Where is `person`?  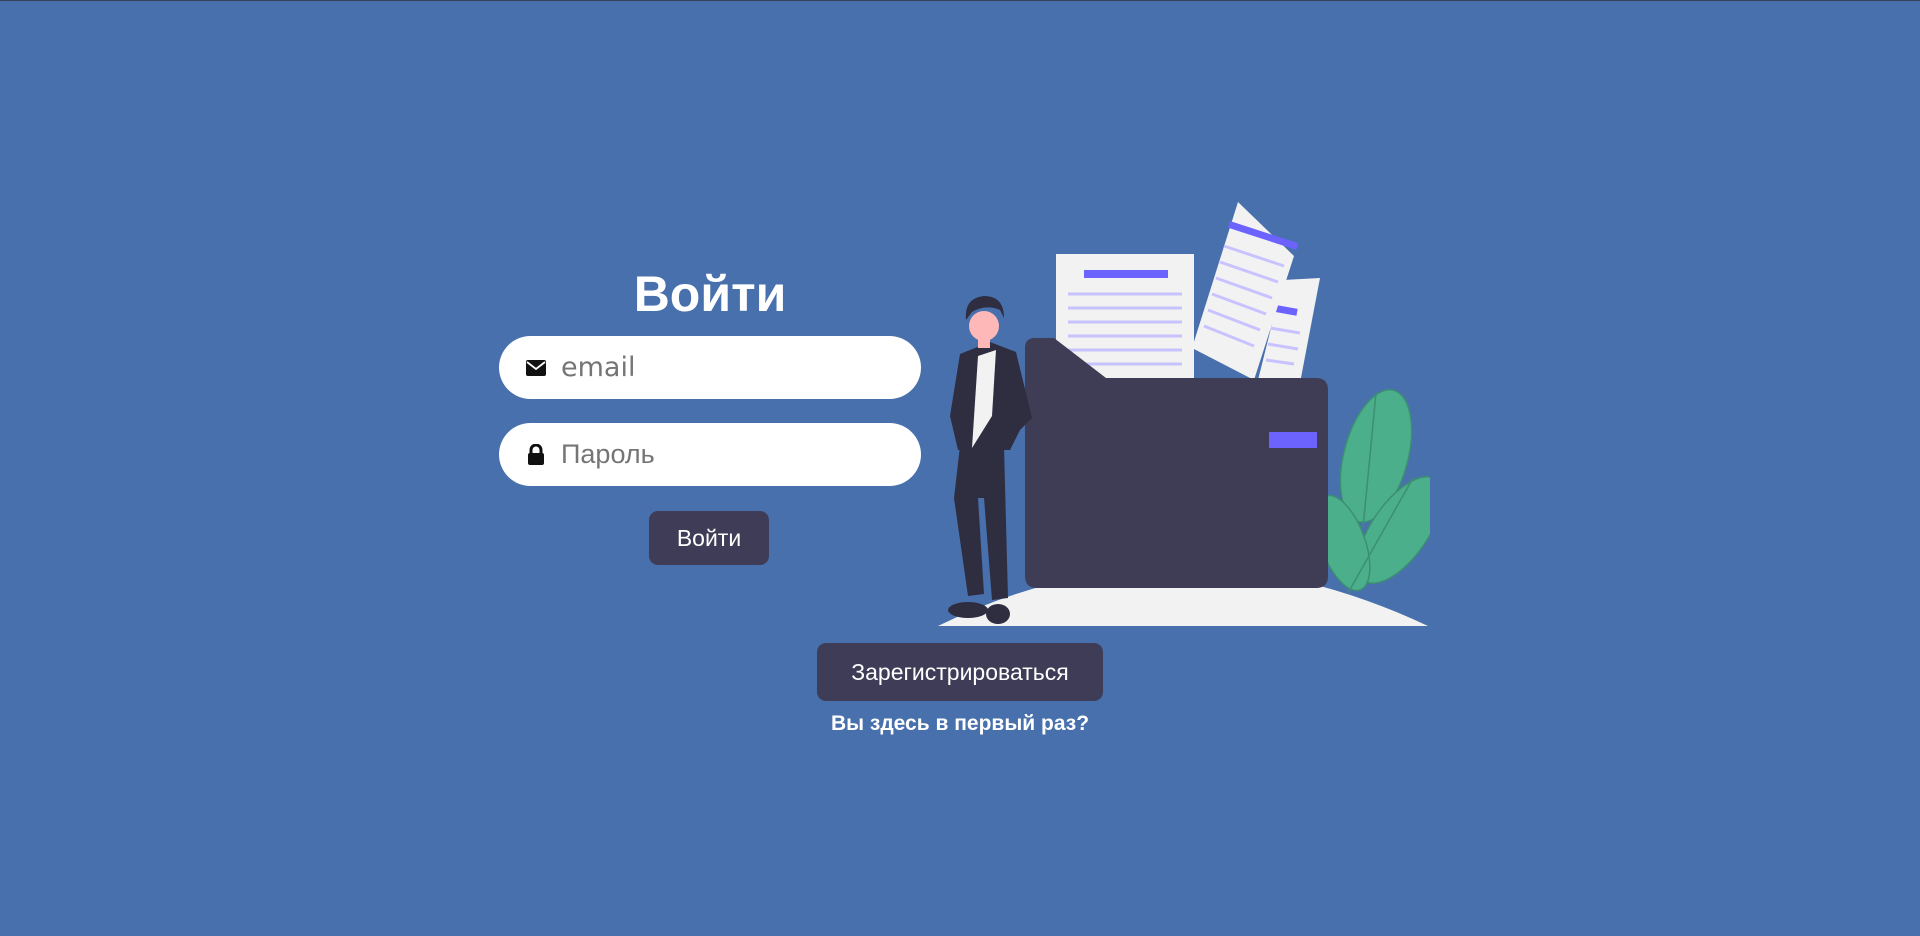
person is located at coordinates (990, 460).